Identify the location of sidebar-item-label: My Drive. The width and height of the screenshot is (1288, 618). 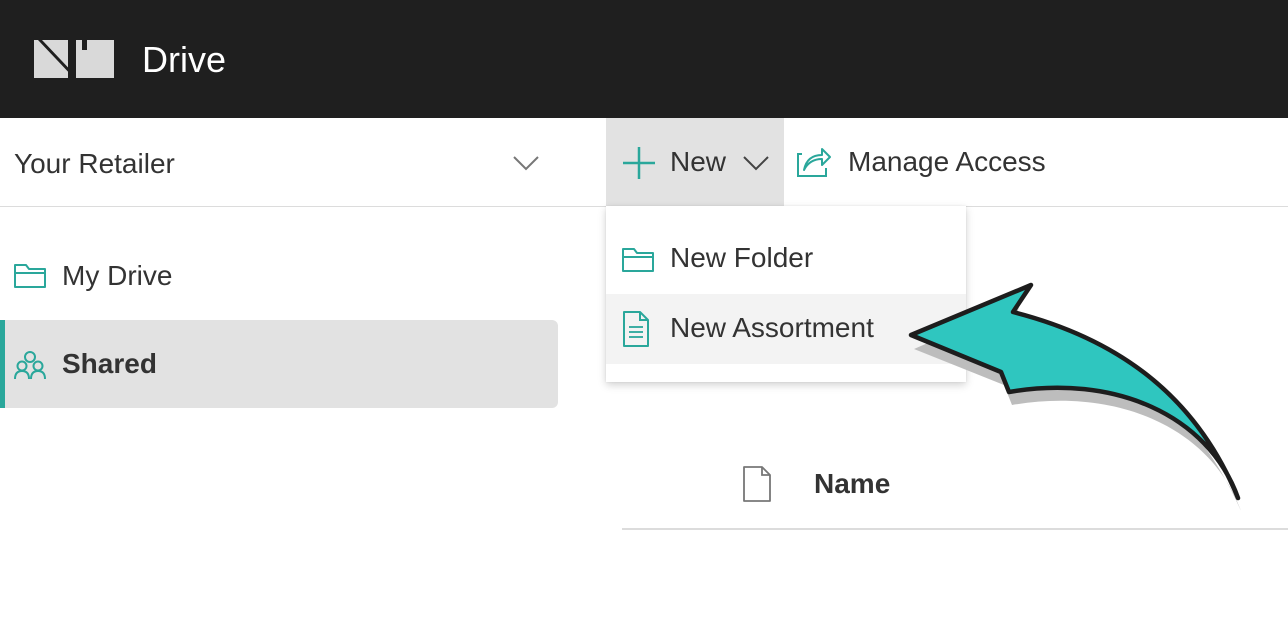
(117, 275).